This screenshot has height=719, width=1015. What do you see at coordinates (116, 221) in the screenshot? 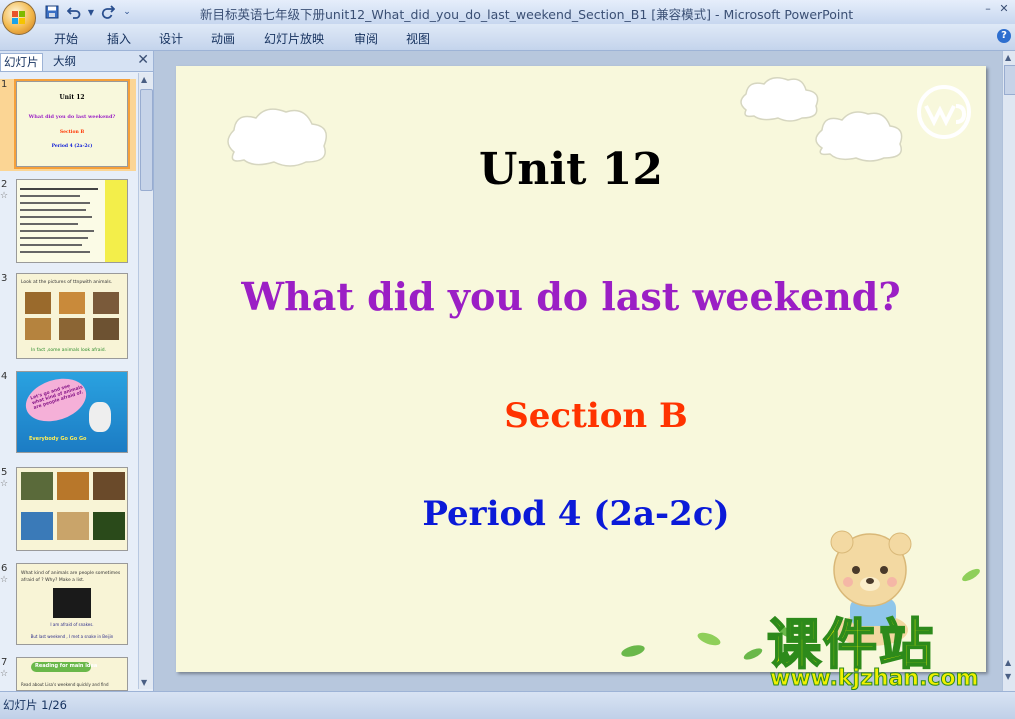
I see `yellow-strip` at bounding box center [116, 221].